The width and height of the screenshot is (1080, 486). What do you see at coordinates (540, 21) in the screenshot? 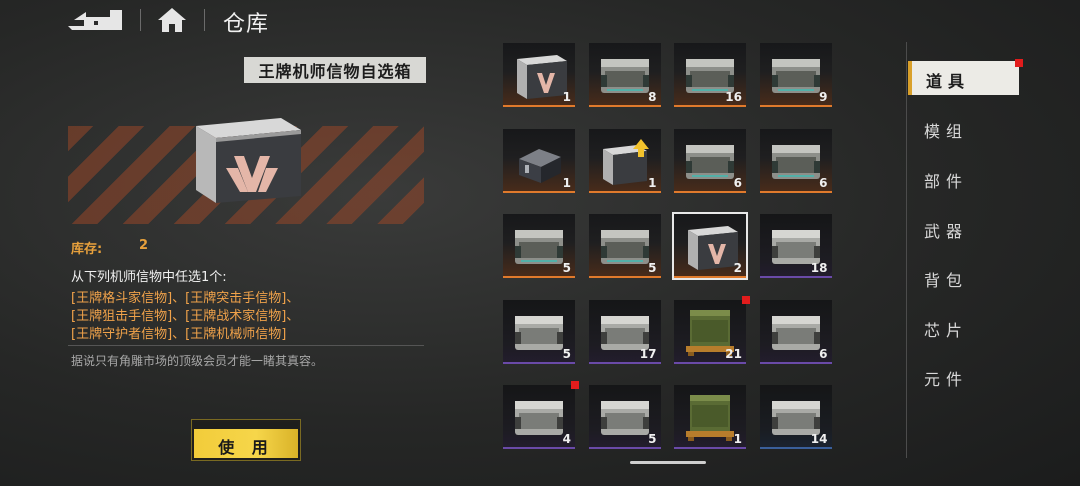
I see `top-bar: 仓库` at bounding box center [540, 21].